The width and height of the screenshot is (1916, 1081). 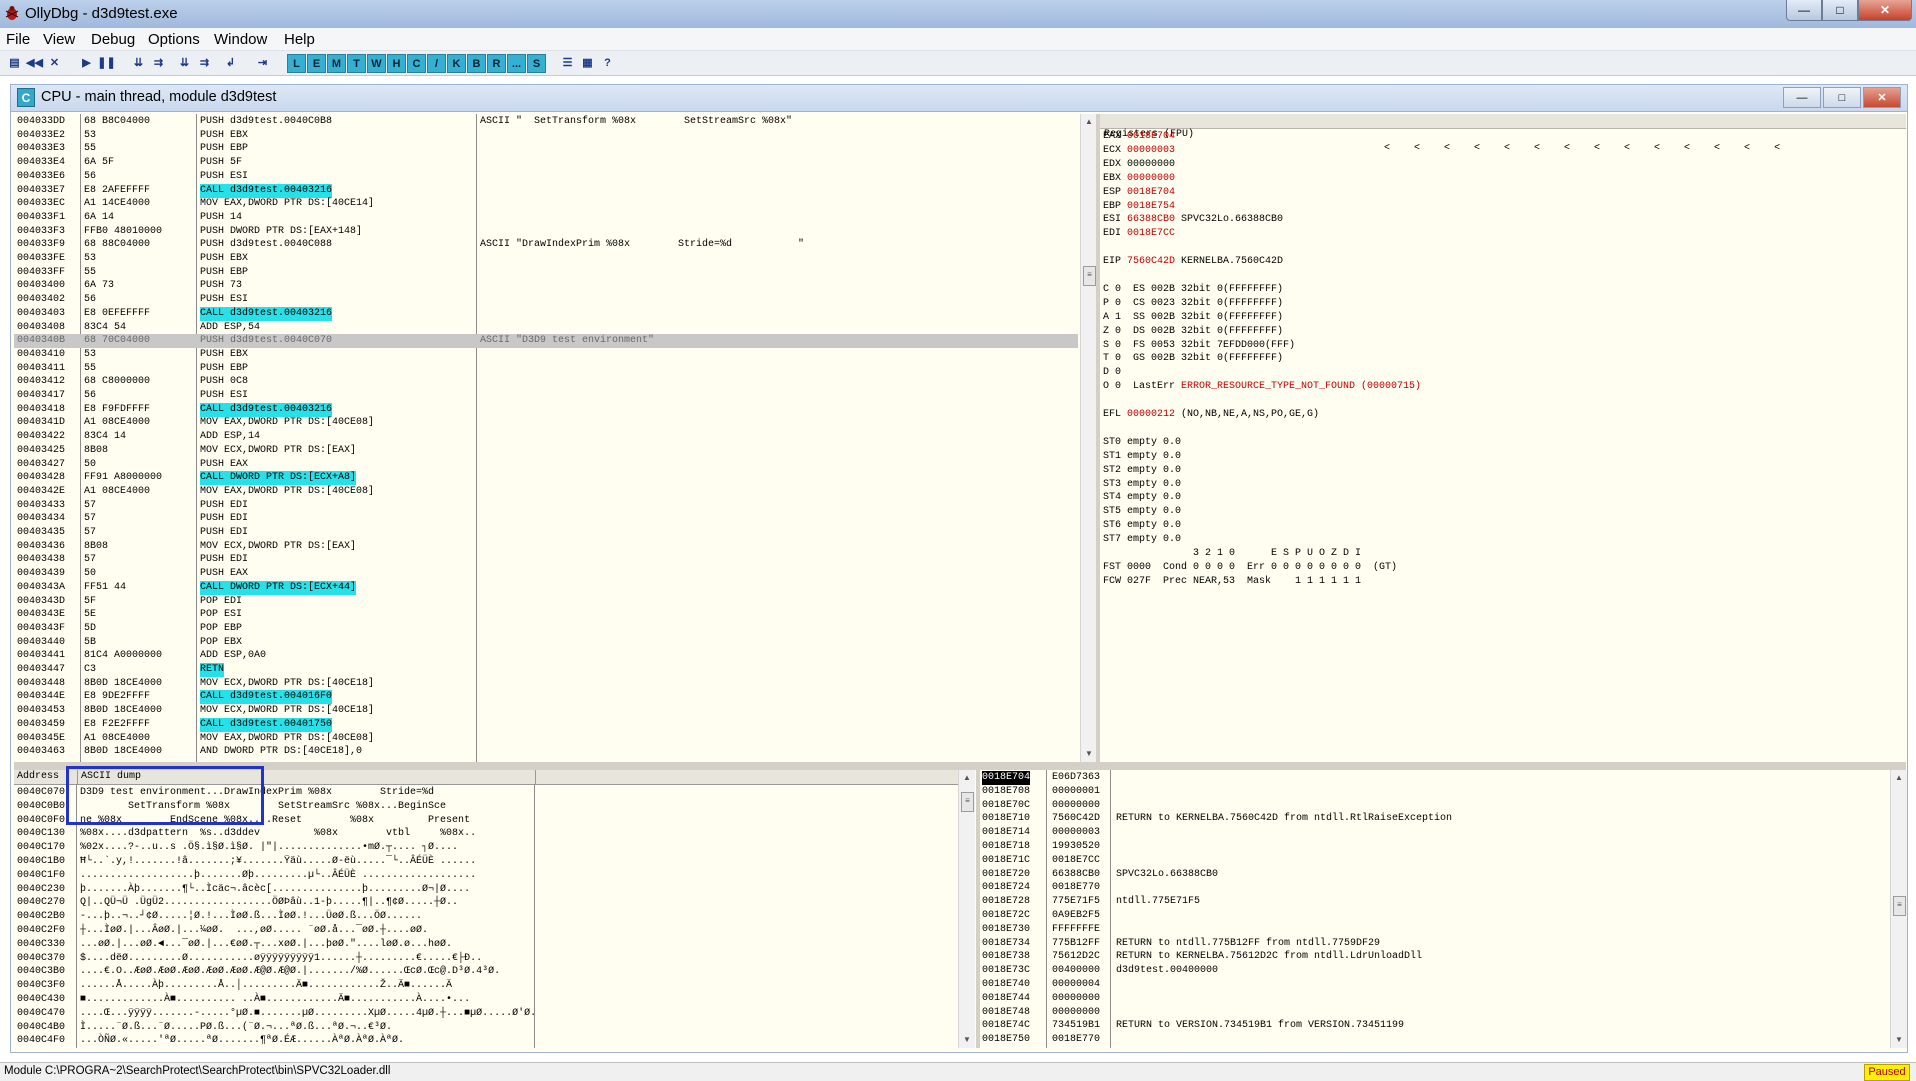 I want to click on disasm-row: 00403427 50 PUSH EAX, so click(x=546, y=465).